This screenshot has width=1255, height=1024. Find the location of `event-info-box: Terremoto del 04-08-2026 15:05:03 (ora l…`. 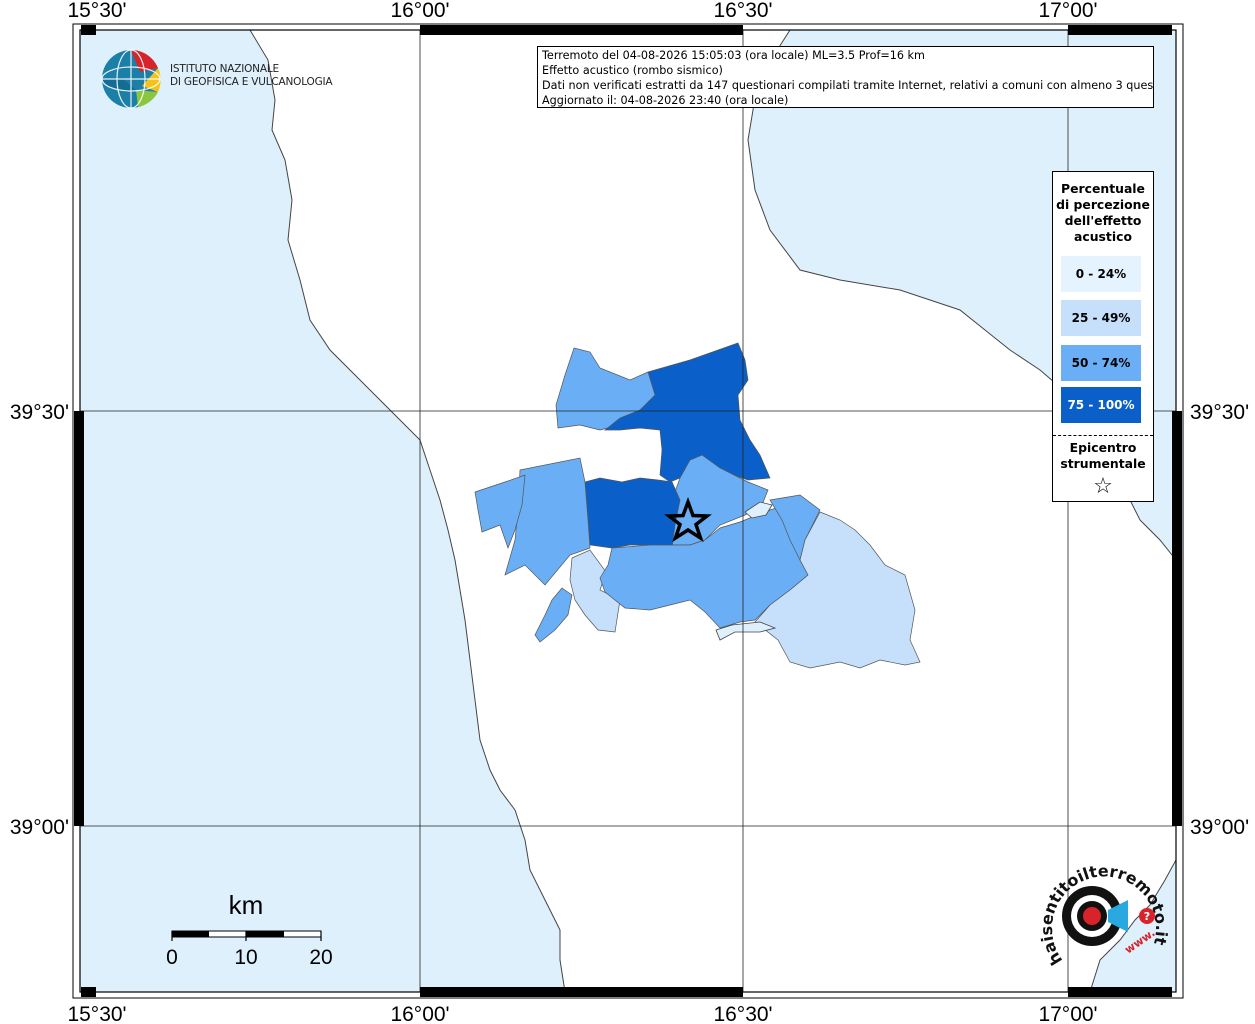

event-info-box: Terremoto del 04-08-2026 15:05:03 (ora l… is located at coordinates (845, 77).